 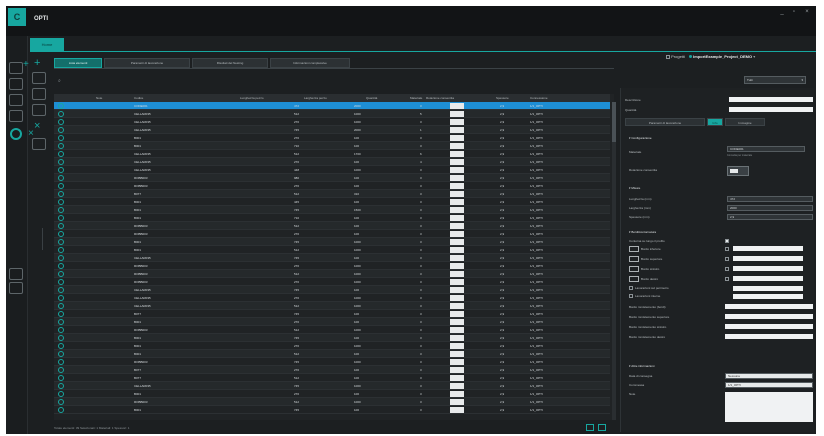 I want to click on close-button: ×, so click(x=807, y=12).